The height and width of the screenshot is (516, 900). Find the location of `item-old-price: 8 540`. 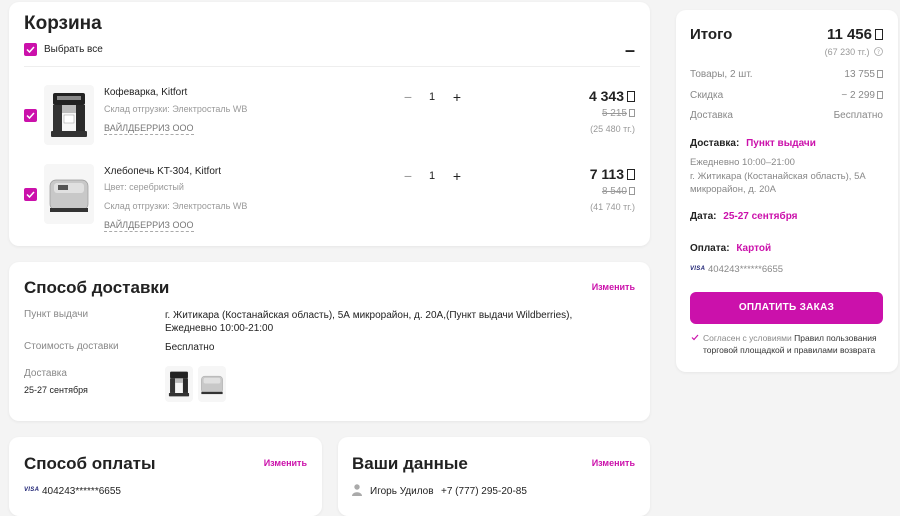

item-old-price: 8 540 is located at coordinates (618, 191).